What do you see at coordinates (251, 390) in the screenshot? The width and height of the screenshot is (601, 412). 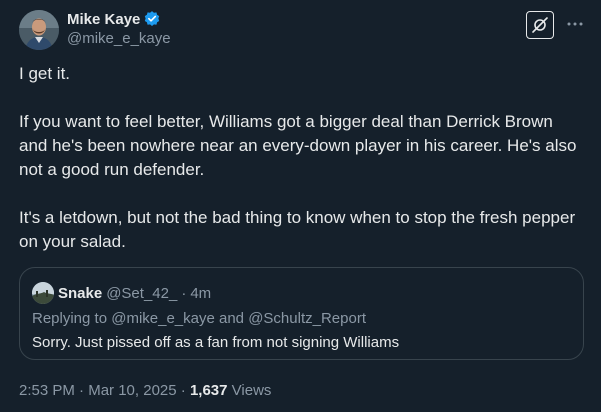 I see `views-label: Views` at bounding box center [251, 390].